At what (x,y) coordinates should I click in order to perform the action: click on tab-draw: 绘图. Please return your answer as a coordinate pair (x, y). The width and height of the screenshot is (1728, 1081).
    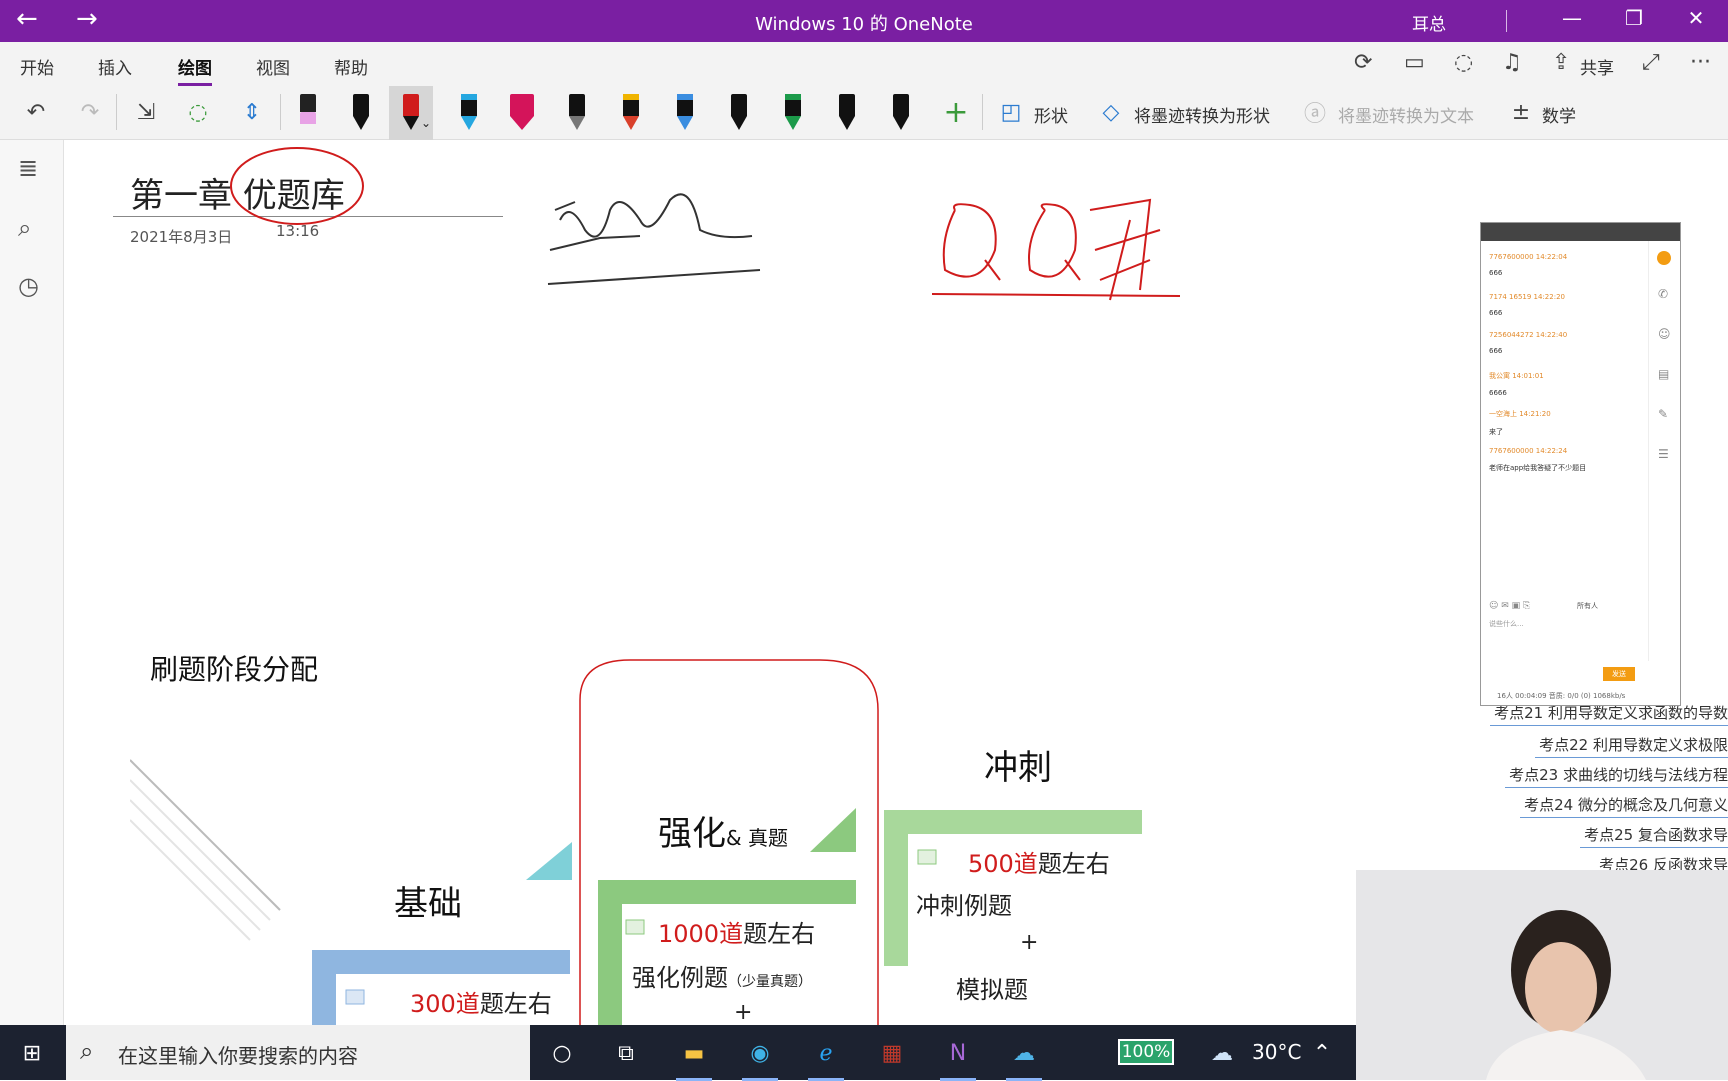
    Looking at the image, I should click on (195, 70).